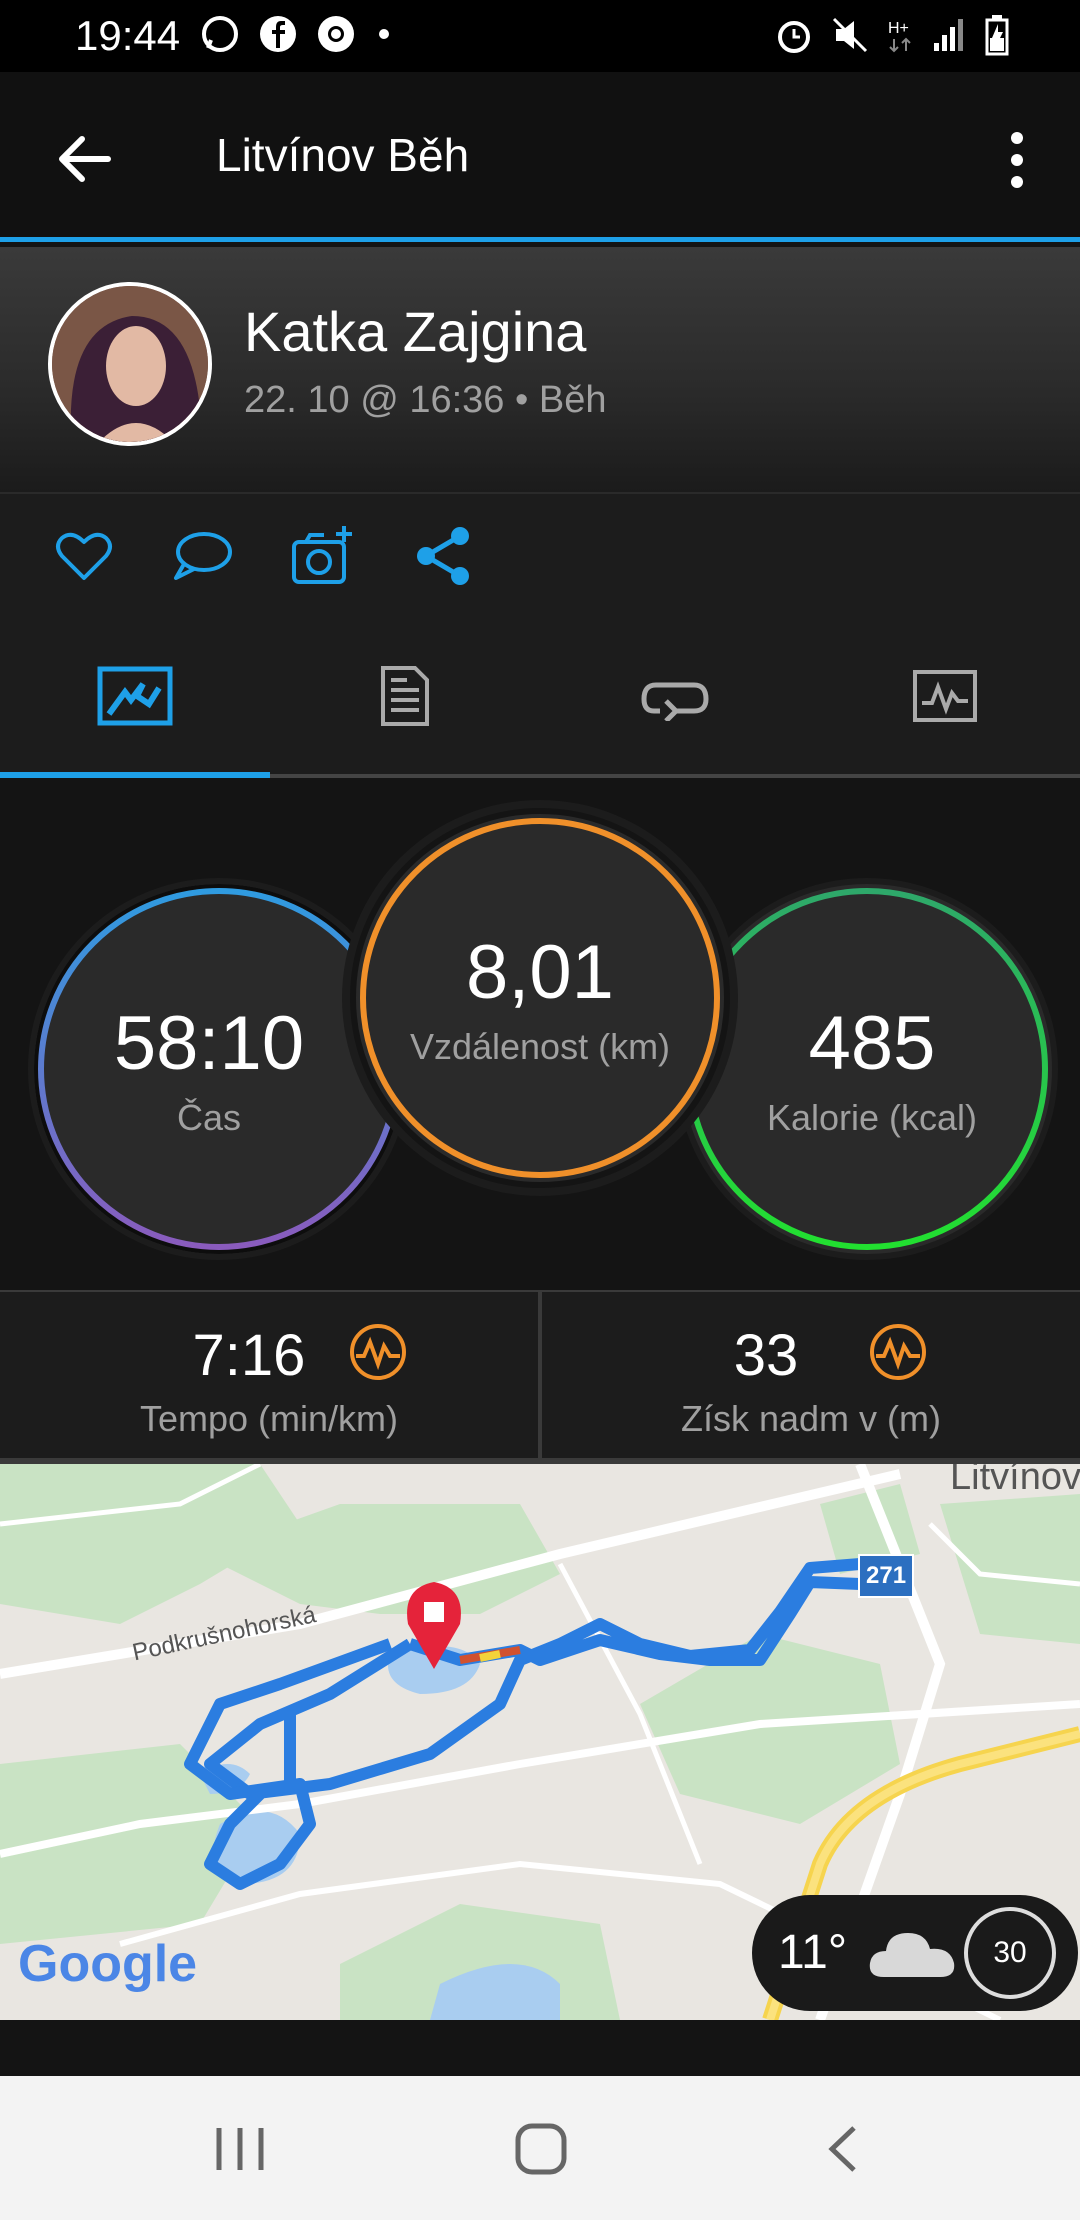 The image size is (1080, 2220). I want to click on metrics-row: 7:16 Tempo (min/km) 33 Získ nadm v (m), so click(540, 1375).